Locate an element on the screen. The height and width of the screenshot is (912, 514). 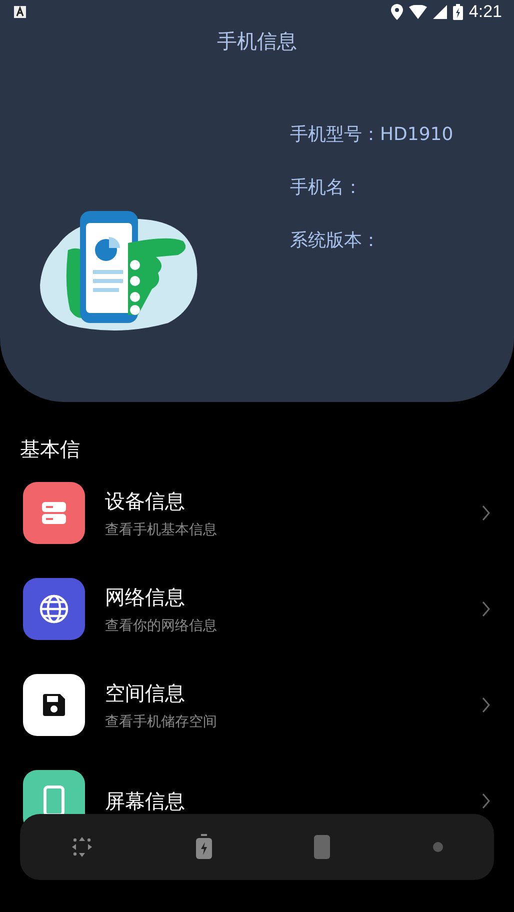
clock-time: 4:21 is located at coordinates (485, 12).